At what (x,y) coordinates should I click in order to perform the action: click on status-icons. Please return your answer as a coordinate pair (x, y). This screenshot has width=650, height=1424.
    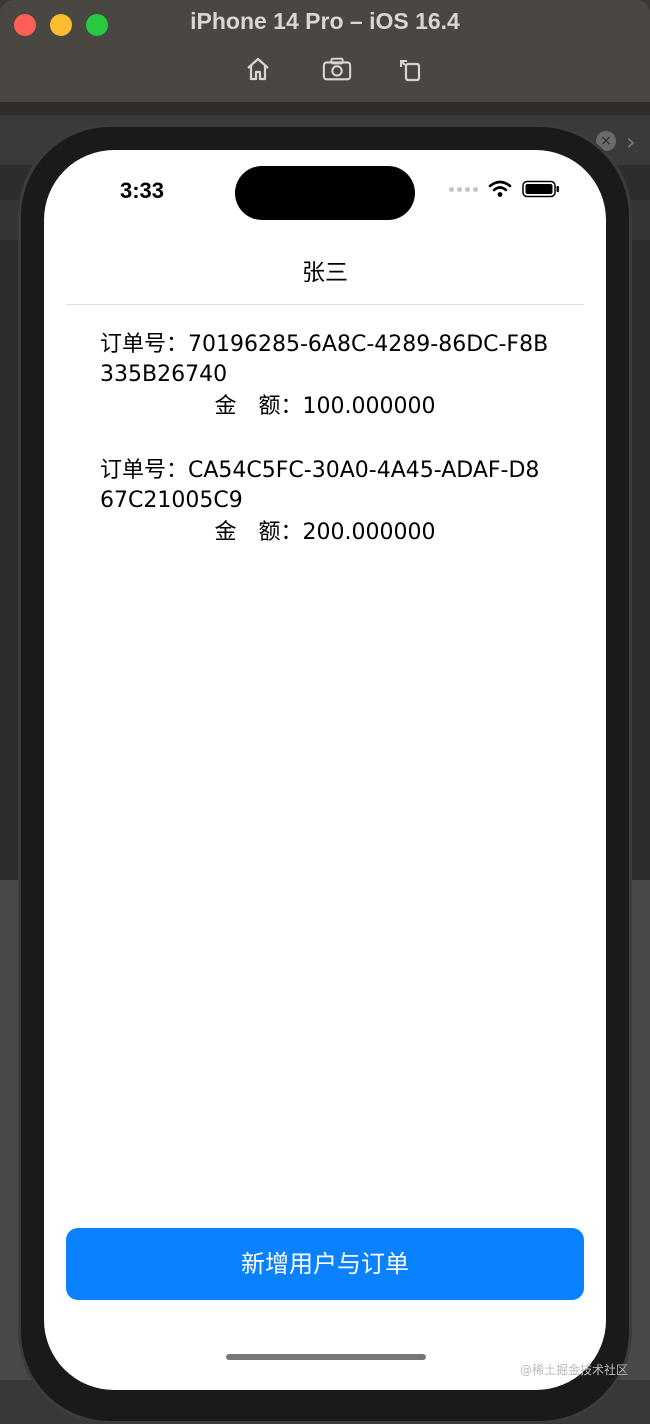
    Looking at the image, I should click on (504, 189).